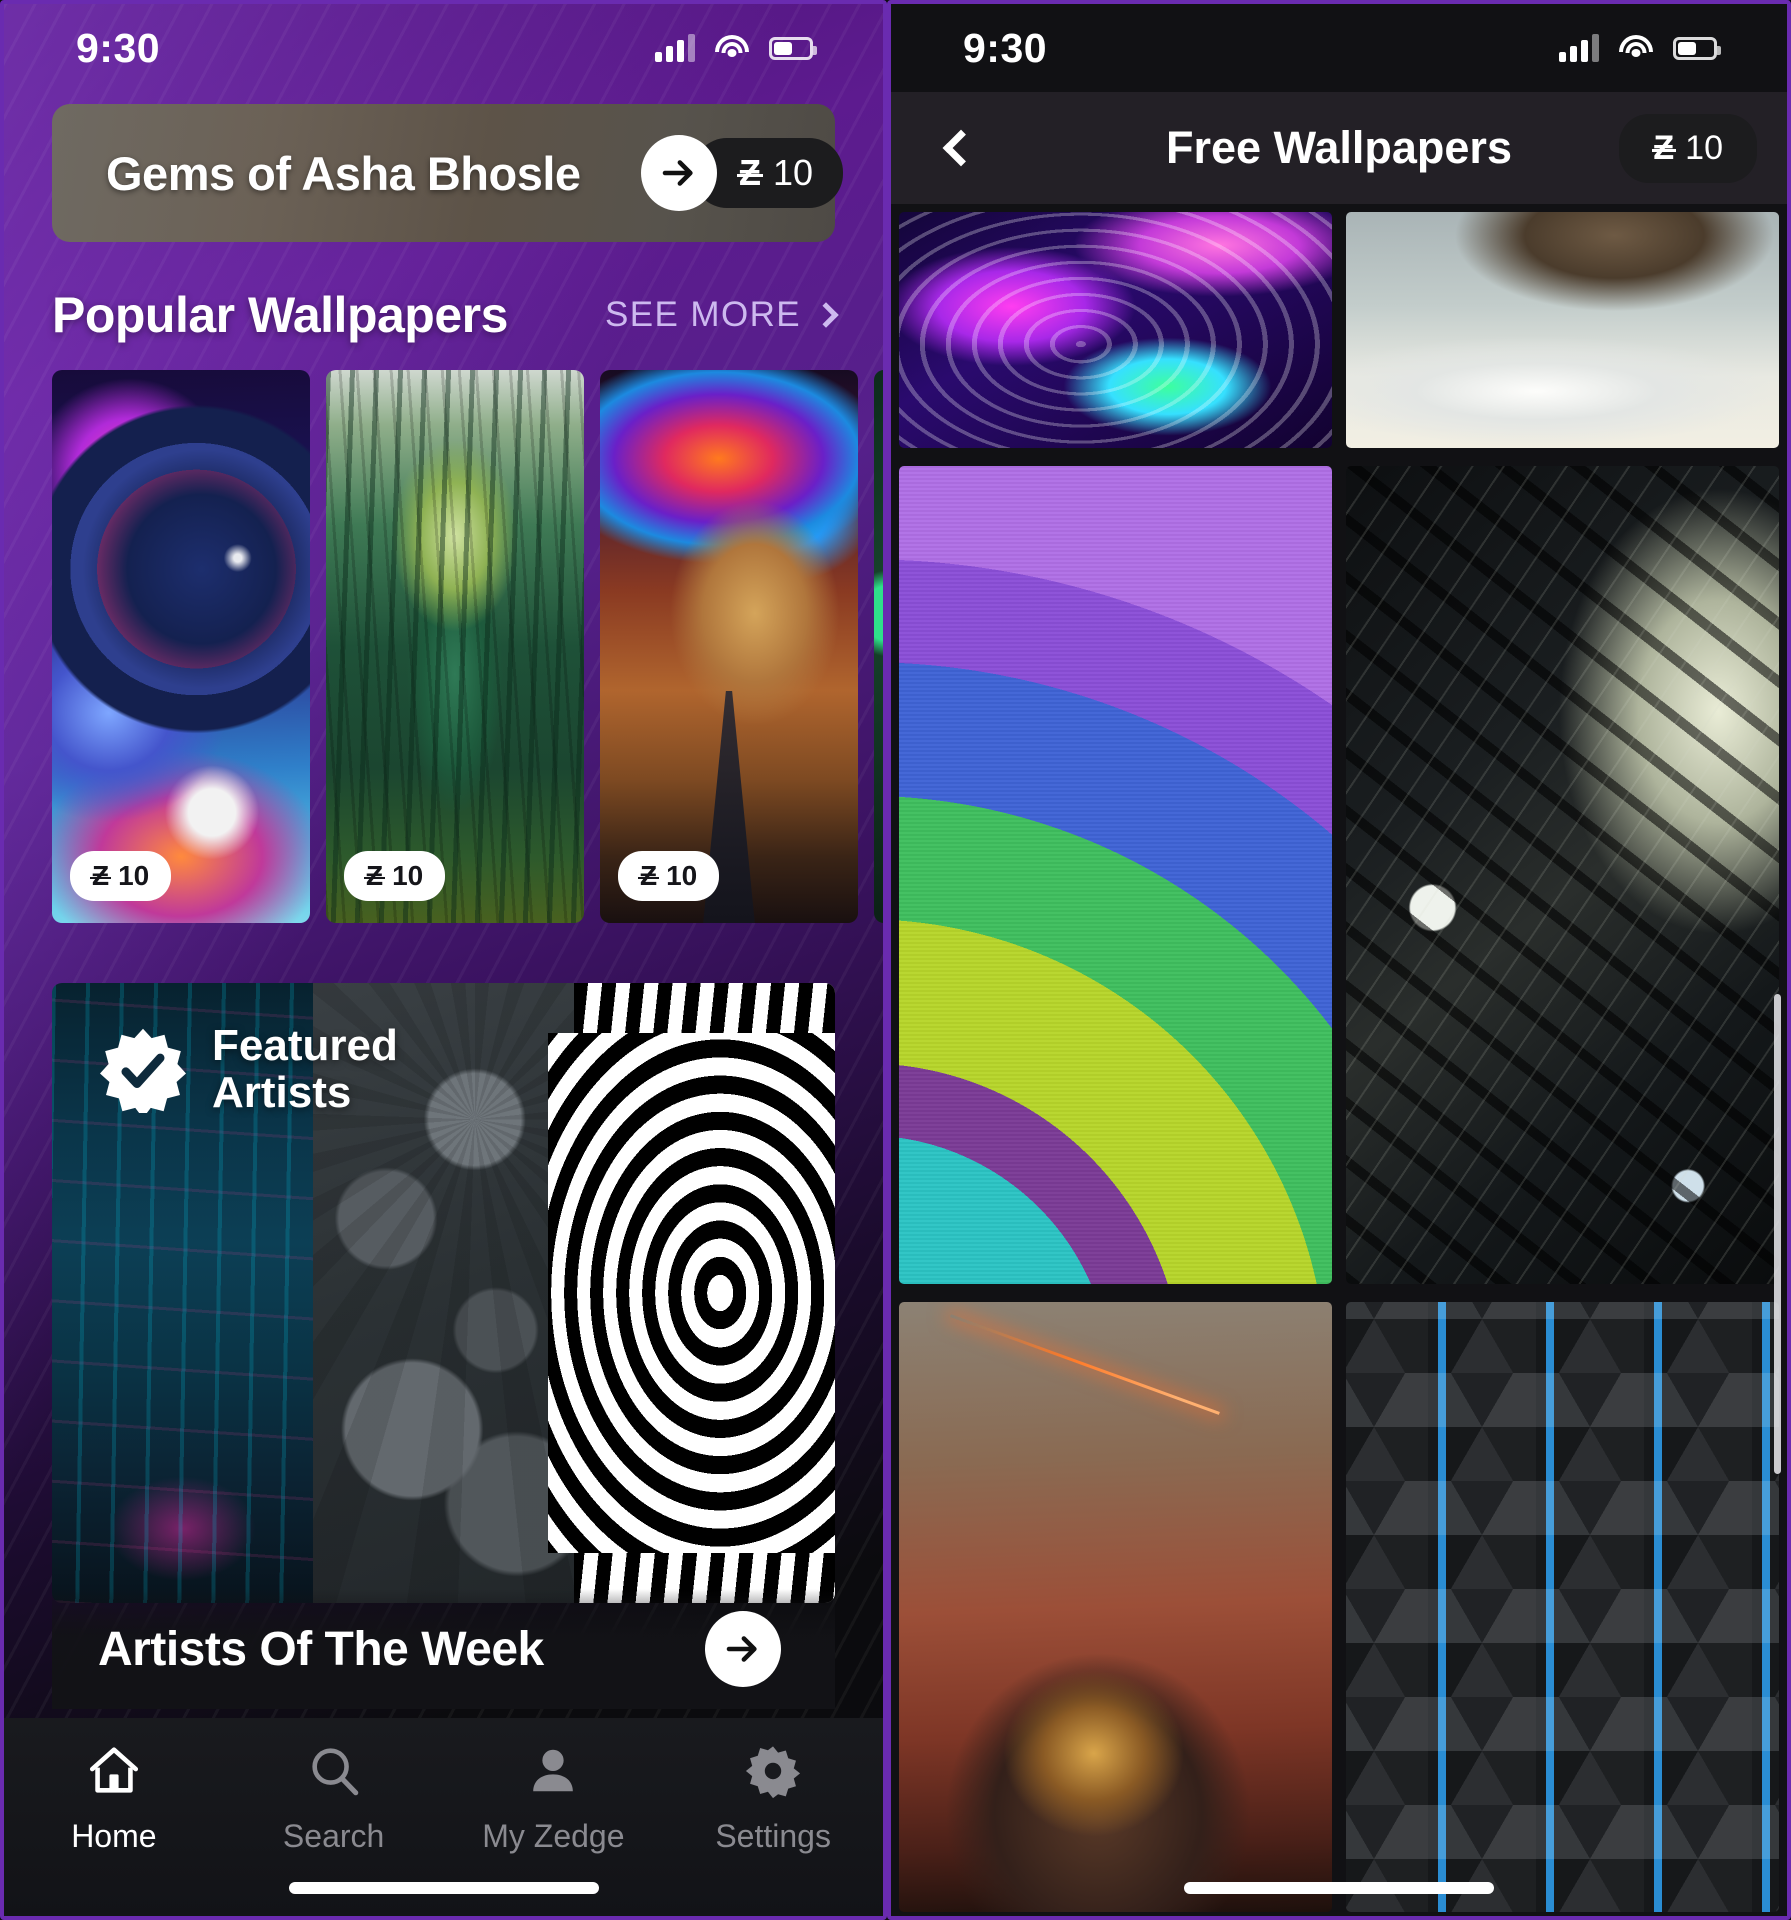  What do you see at coordinates (1339, 148) in the screenshot?
I see `page-header: Free Wallpapers Ƶ 10` at bounding box center [1339, 148].